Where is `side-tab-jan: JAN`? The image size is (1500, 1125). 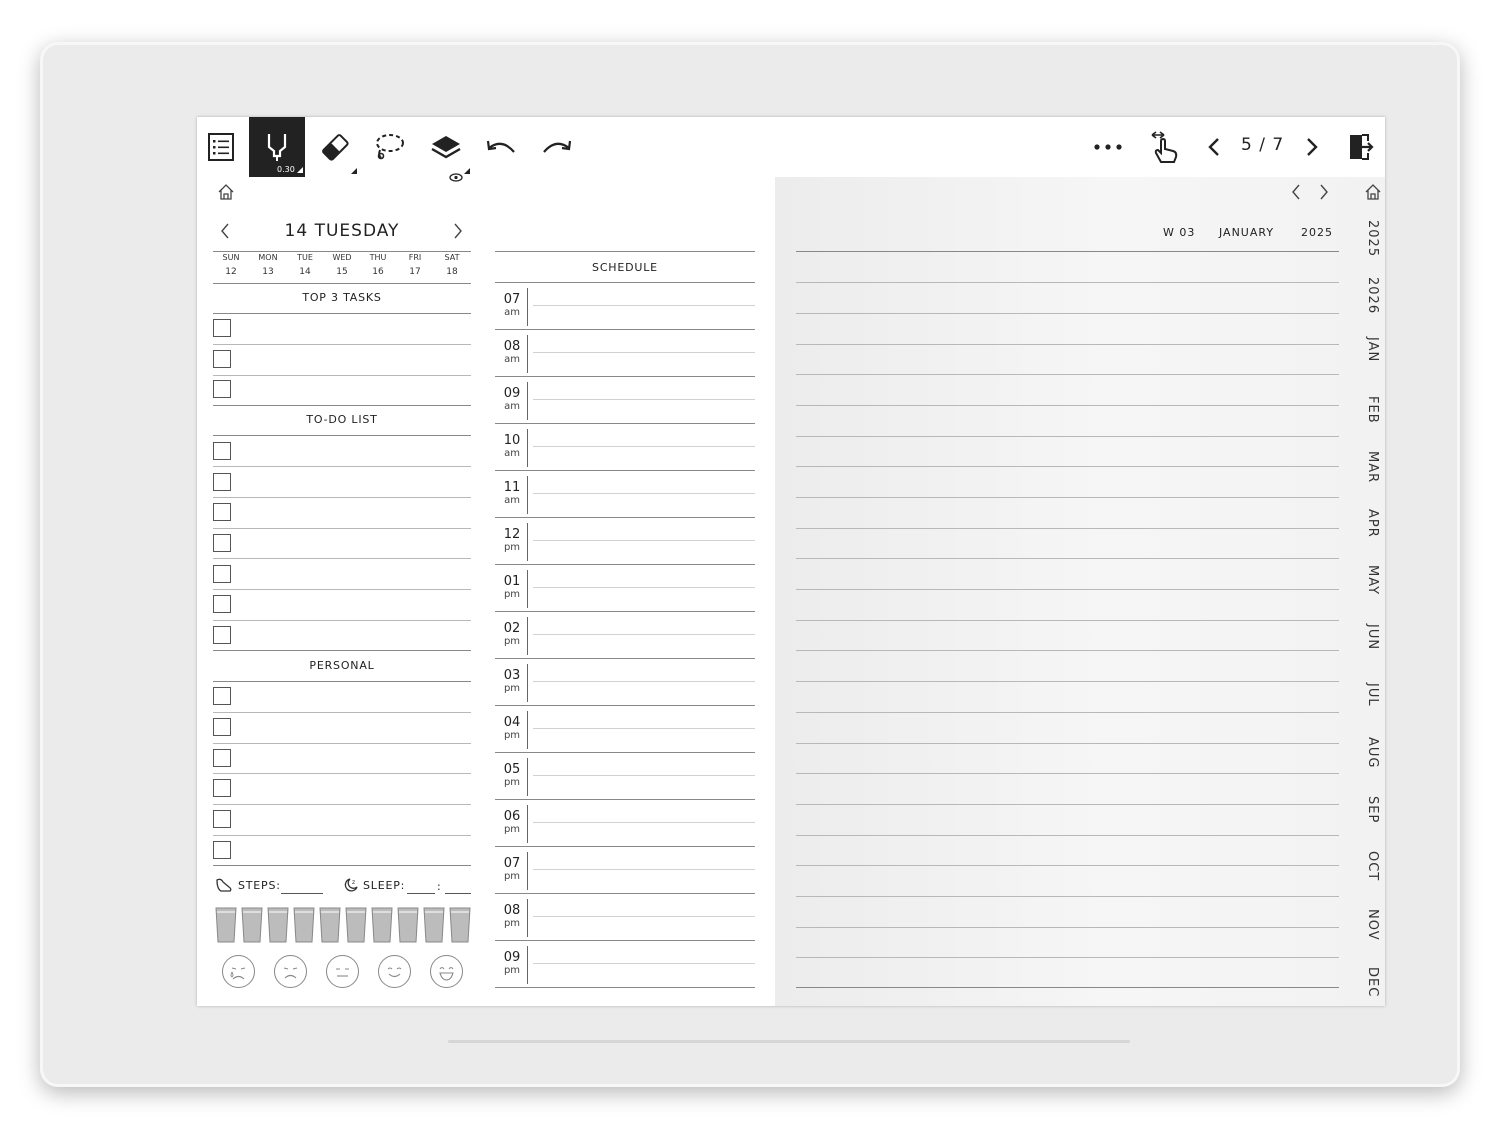 side-tab-jan: JAN is located at coordinates (1372, 349).